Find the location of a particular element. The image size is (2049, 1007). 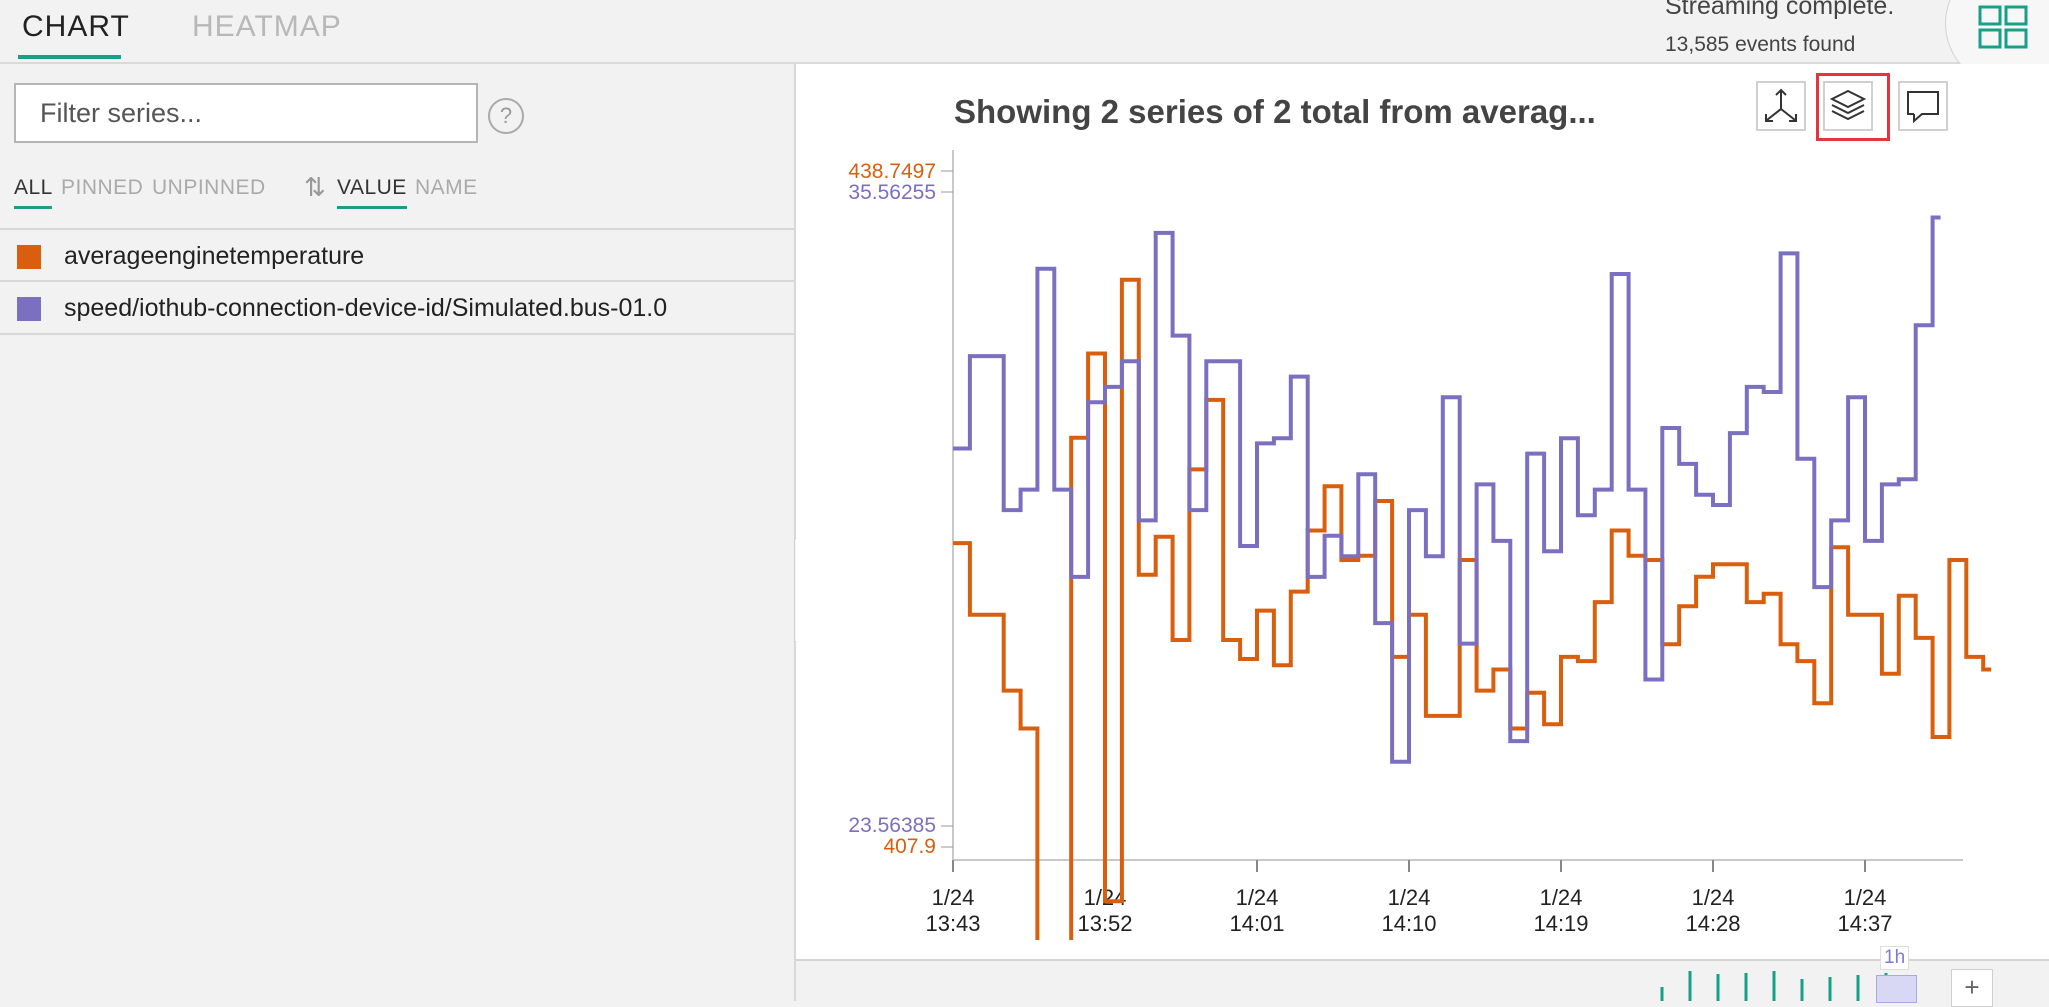

x-tick-label-time: 13:52 is located at coordinates (1104, 923).